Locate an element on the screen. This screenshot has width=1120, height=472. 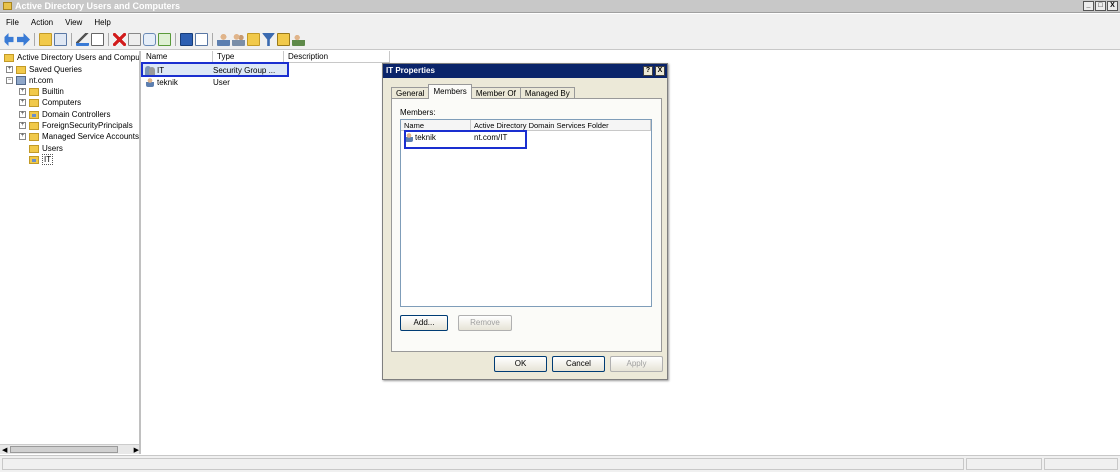
remove-button: Remove is located at coordinates (485, 323).